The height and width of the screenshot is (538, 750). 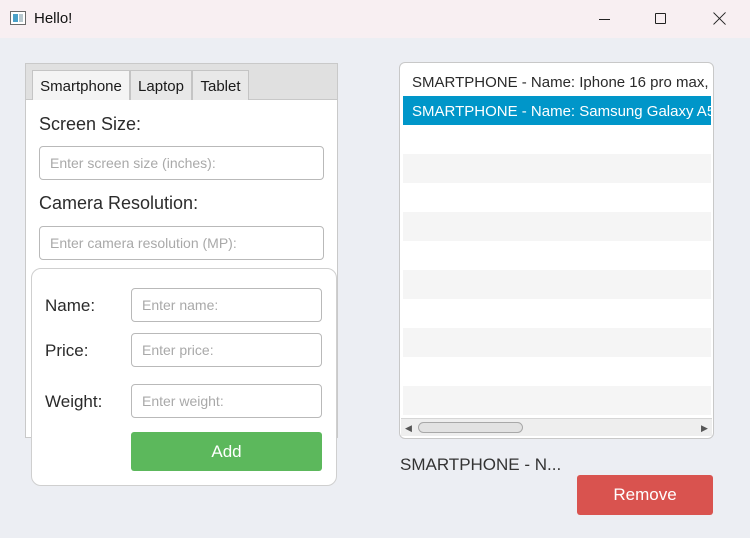 I want to click on screen-size-input, so click(x=181, y=163).